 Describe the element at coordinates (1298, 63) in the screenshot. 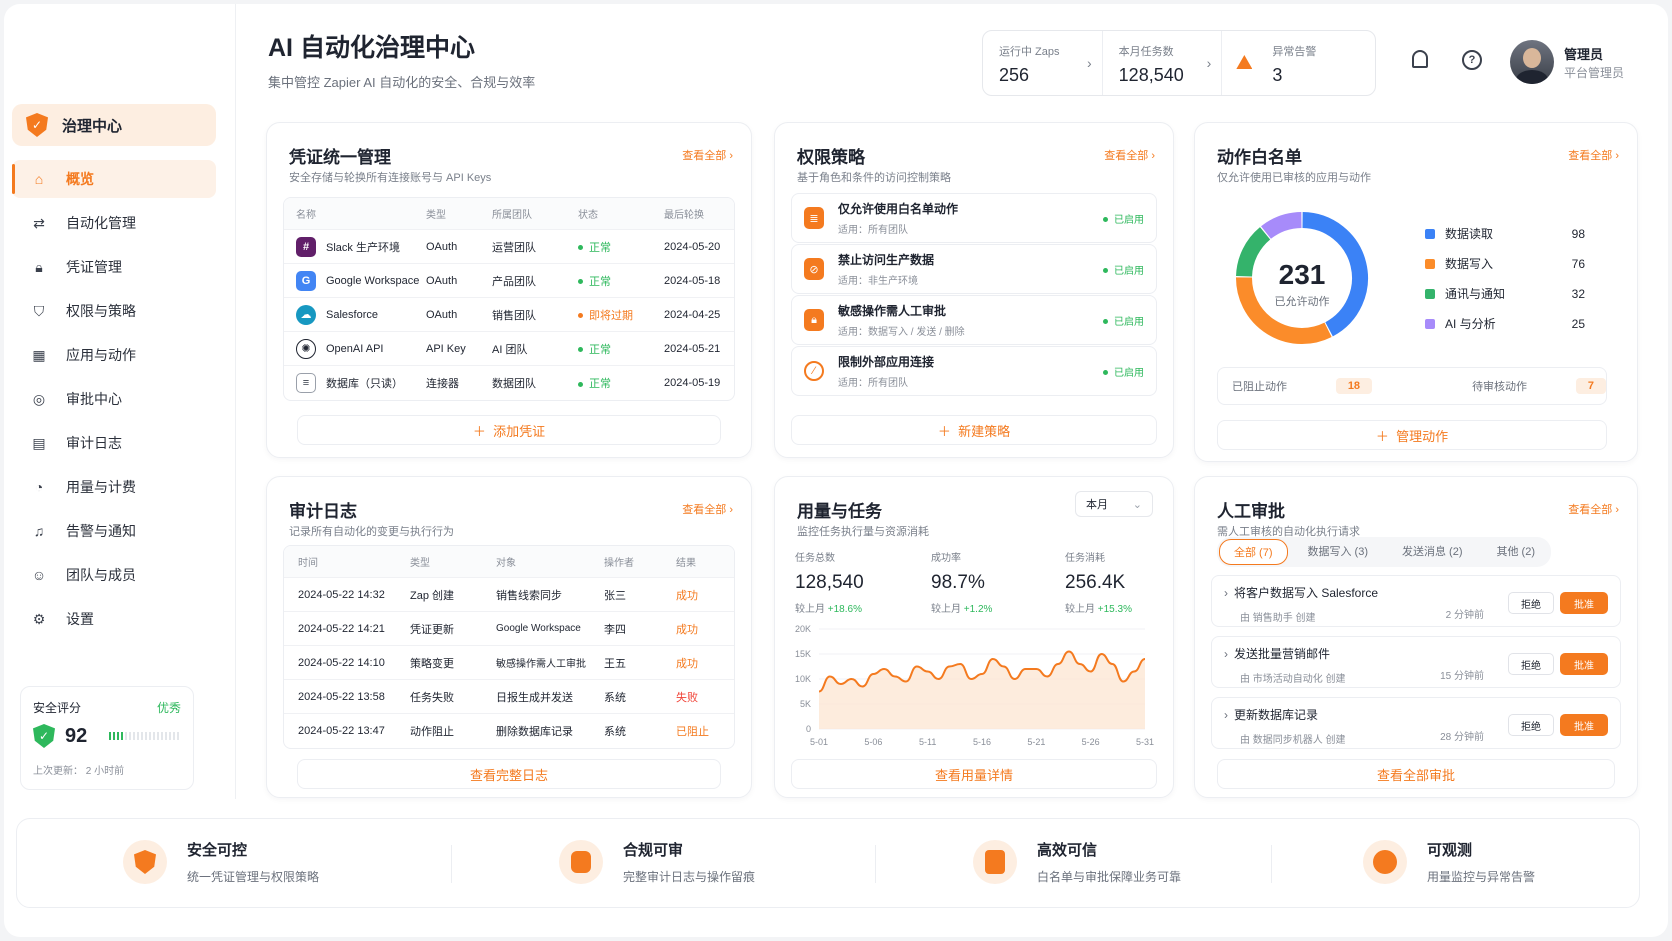

I see `stat-alerts: 异常告警 3` at that location.